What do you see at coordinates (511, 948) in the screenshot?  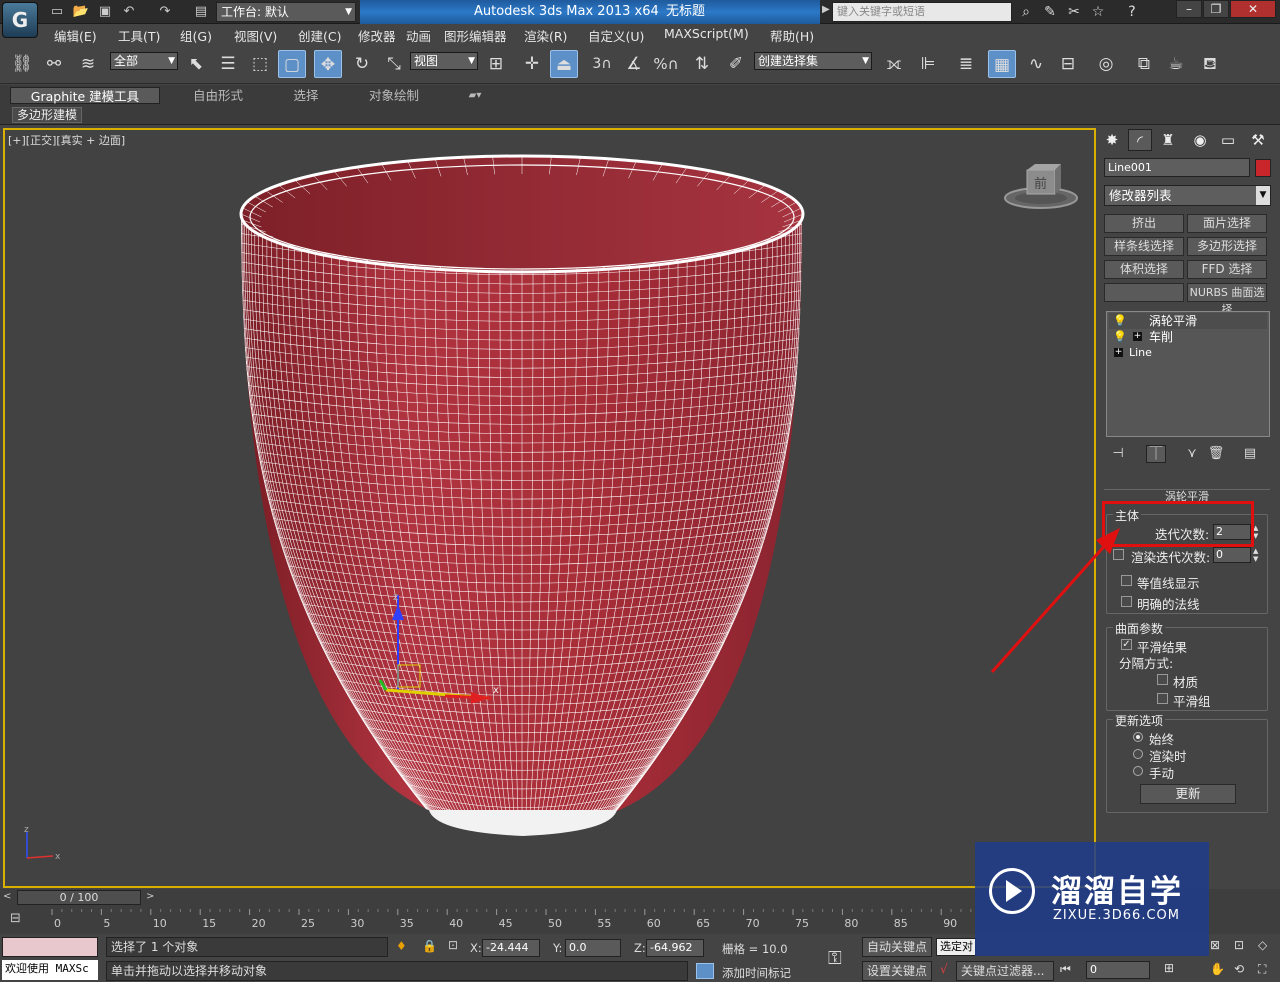 I see `x-coordinate-field: -24.444` at bounding box center [511, 948].